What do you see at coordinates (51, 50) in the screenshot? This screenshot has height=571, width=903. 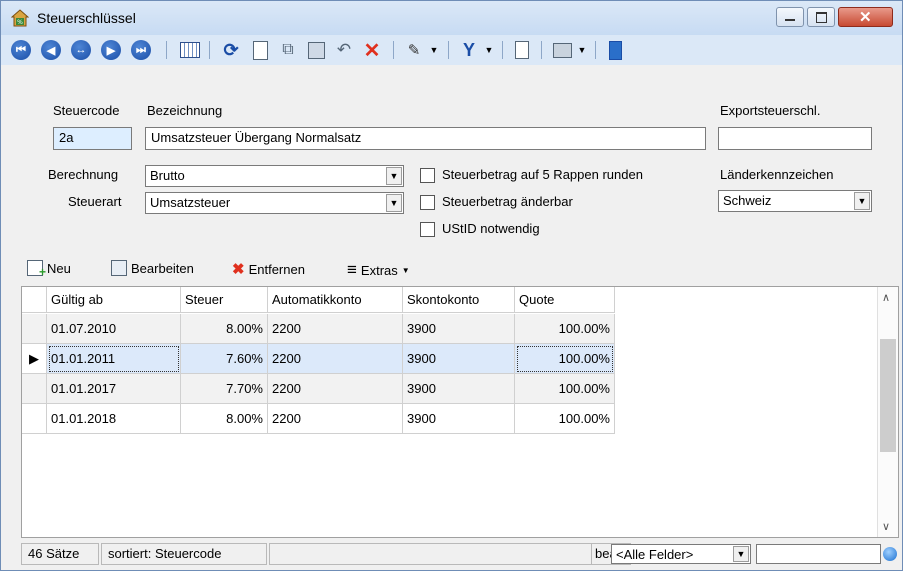 I see `previous-record-button: ◀` at bounding box center [51, 50].